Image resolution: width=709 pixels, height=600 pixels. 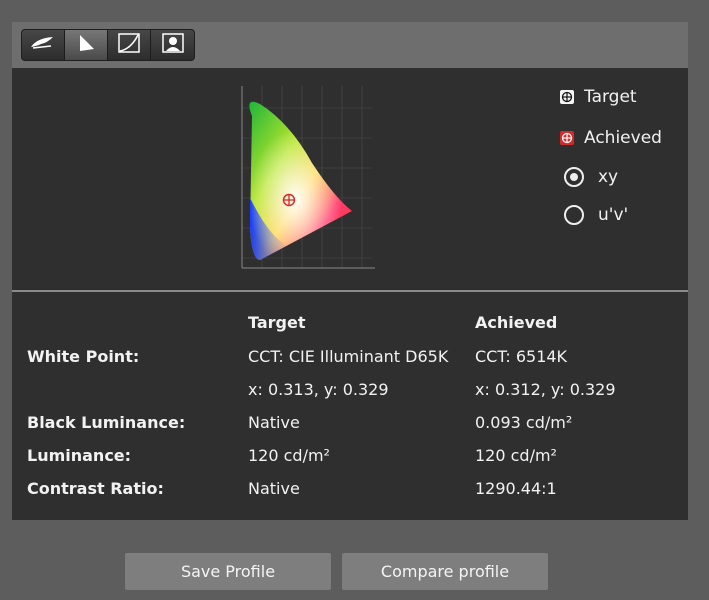 I want to click on view-mode-toggle, so click(x=108, y=45).